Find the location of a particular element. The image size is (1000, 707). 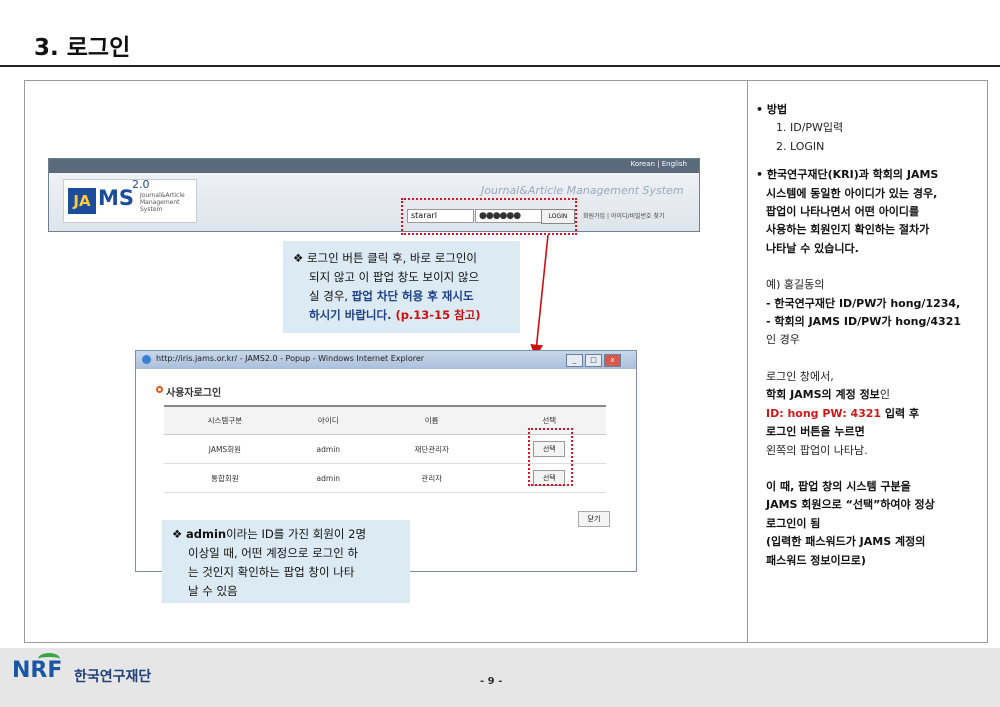

red-arrow-icon is located at coordinates (539, 296).